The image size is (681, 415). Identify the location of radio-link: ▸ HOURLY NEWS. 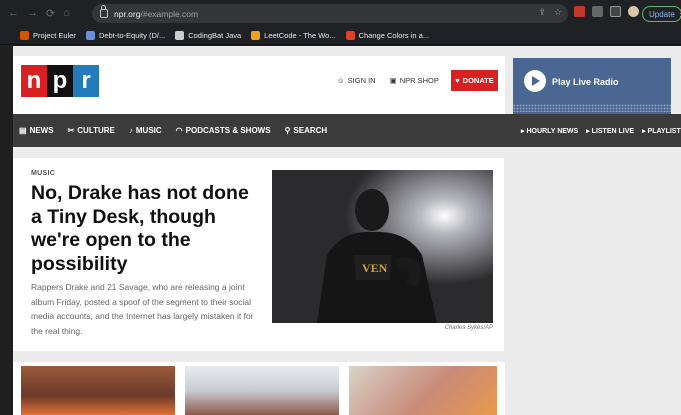
(549, 131).